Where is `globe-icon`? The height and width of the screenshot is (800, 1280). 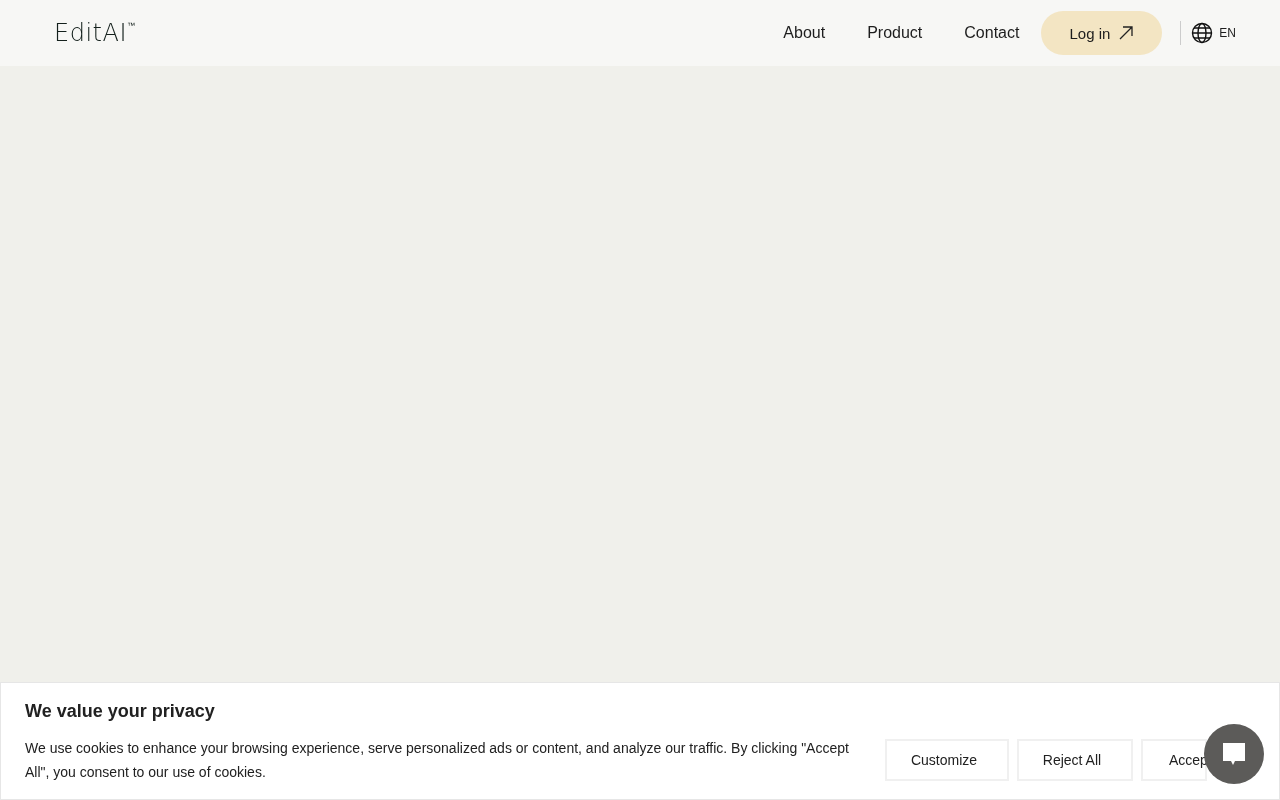
globe-icon is located at coordinates (1202, 33).